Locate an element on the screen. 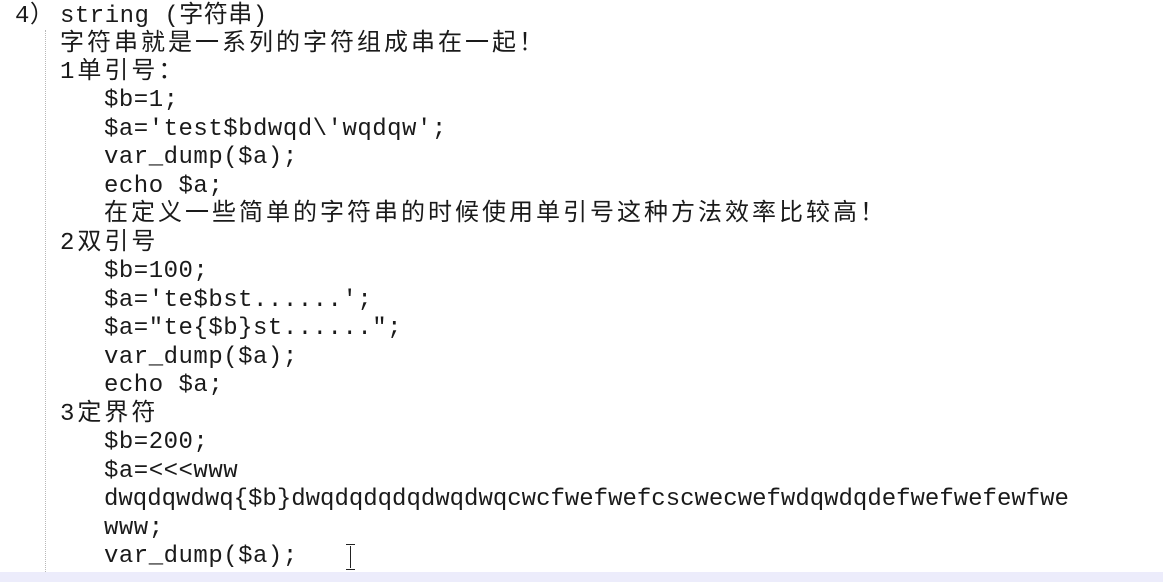 The height and width of the screenshot is (582, 1163). code-line: $a="te{$b}st......"; is located at coordinates (253, 328).